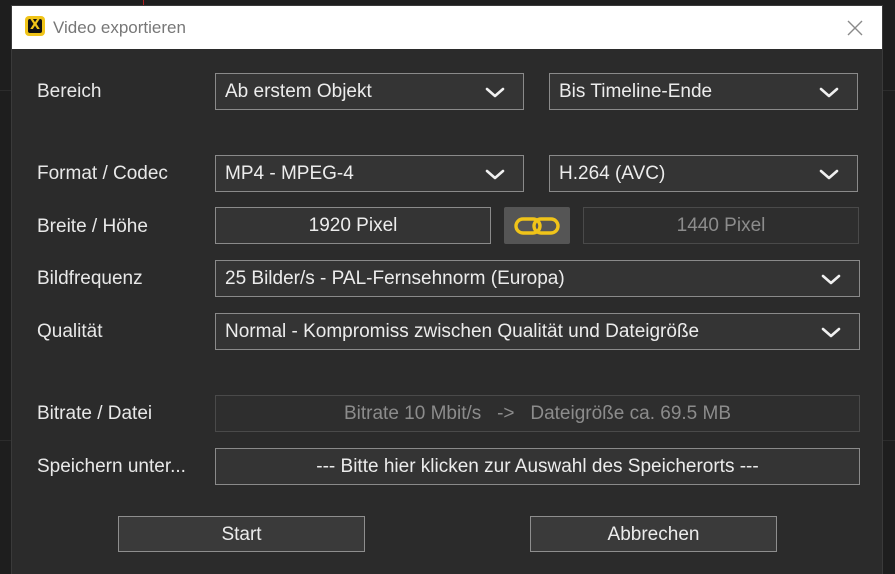  I want to click on start-button: Start, so click(241, 534).